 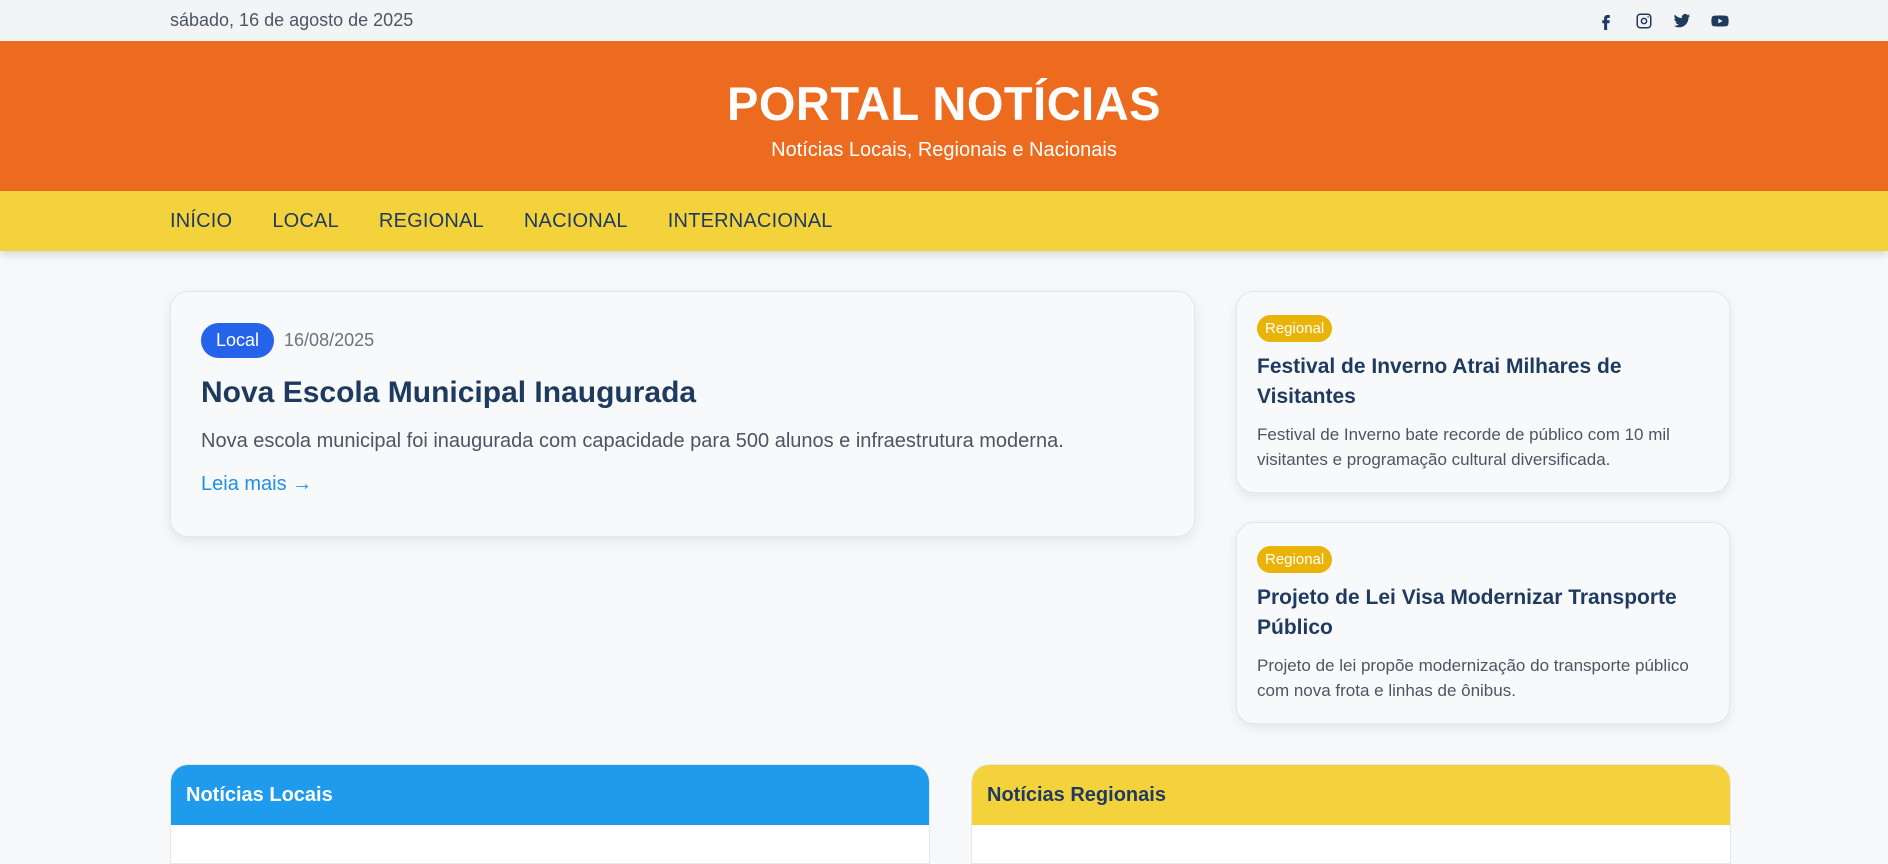 I want to click on facebook-icon, so click(x=1606, y=21).